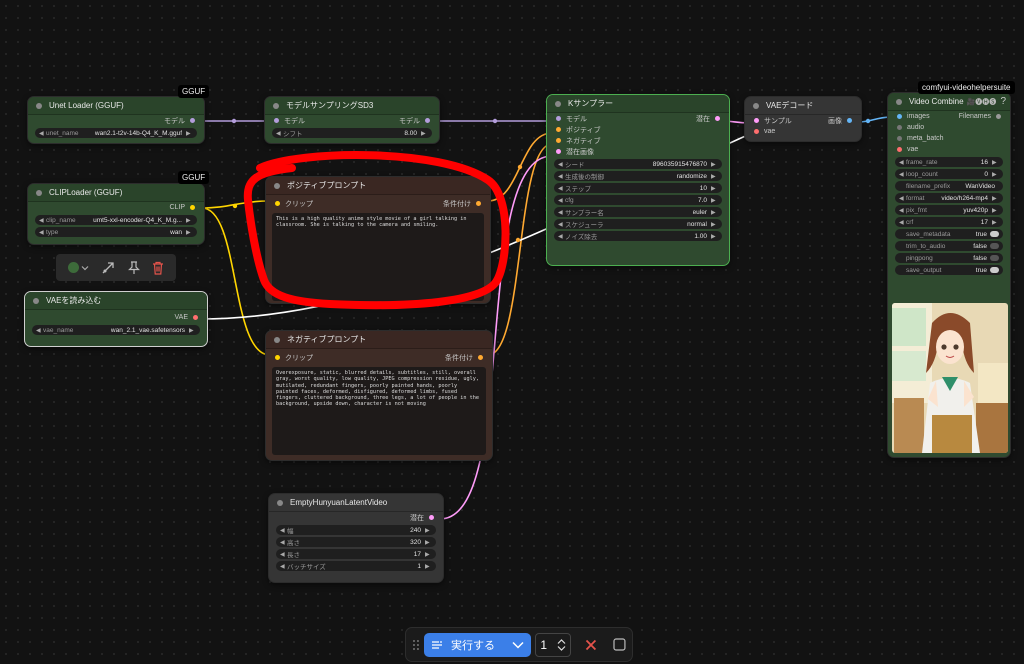 The height and width of the screenshot is (664, 1024). Describe the element at coordinates (352, 133) in the screenshot. I see `widget-shift: ◀ シフト 8.00 ▶` at that location.